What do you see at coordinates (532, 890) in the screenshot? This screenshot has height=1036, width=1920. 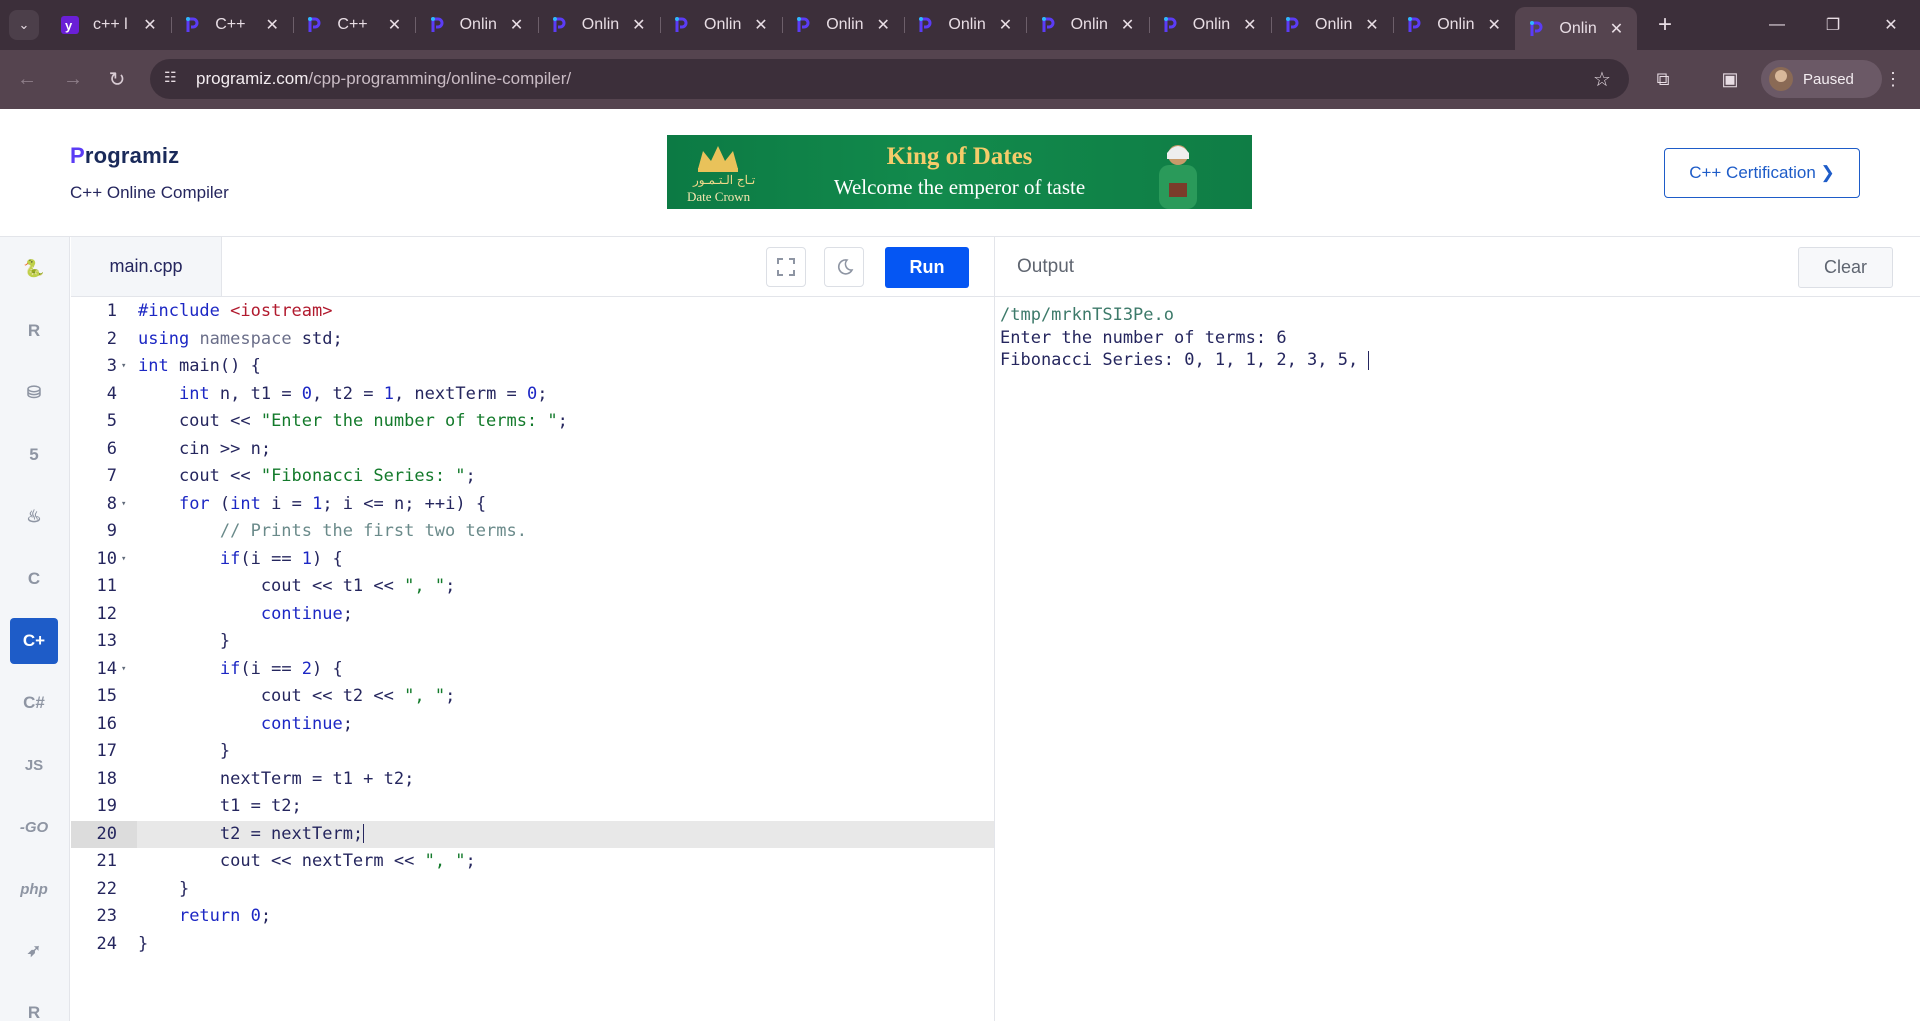 I see `code-line: 22 }` at bounding box center [532, 890].